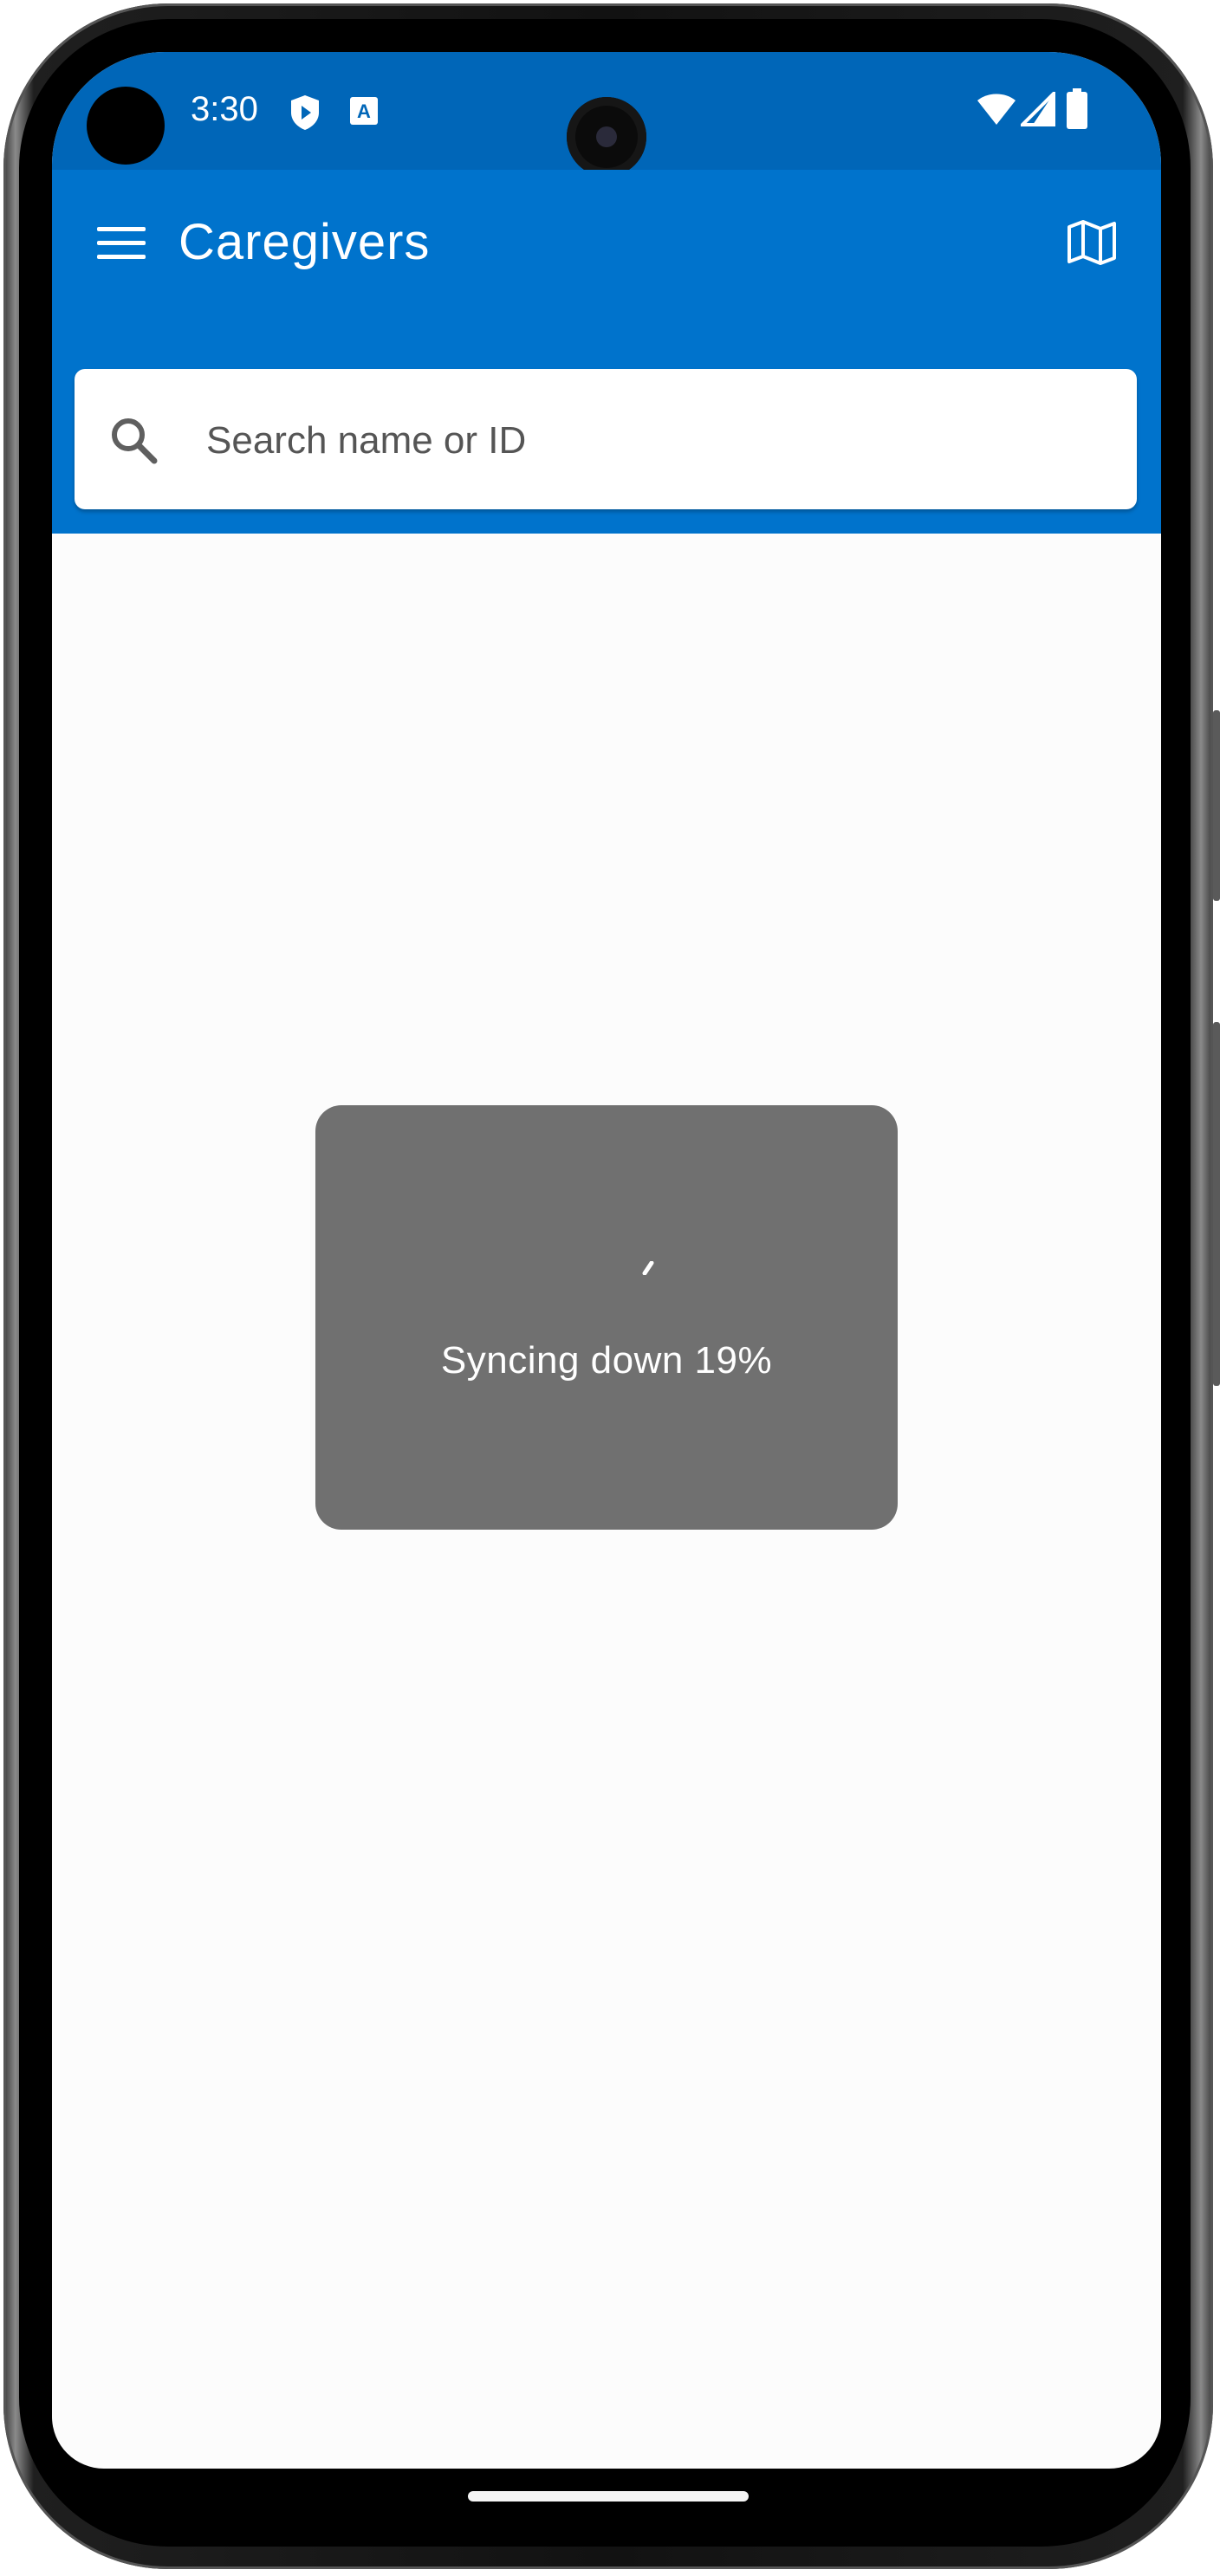 This screenshot has width=1220, height=2576. I want to click on search-icon, so click(133, 440).